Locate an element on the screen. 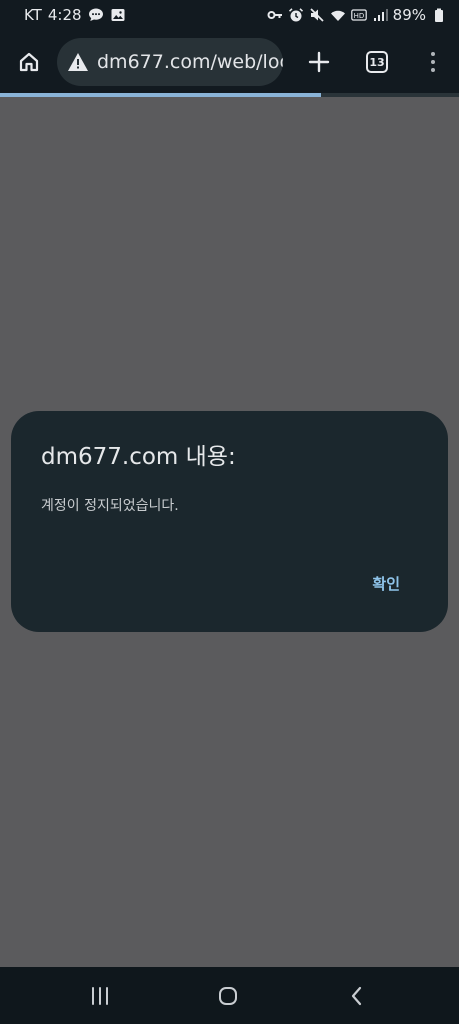 Image resolution: width=459 pixels, height=1024 pixels. carrier-label: KT is located at coordinates (33, 15).